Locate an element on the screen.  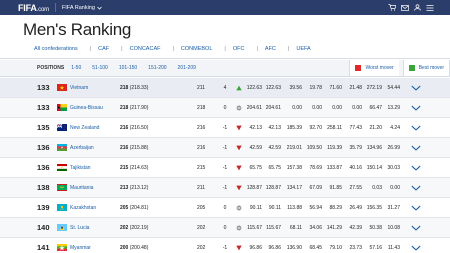
total-points: 200 is located at coordinates (124, 247).